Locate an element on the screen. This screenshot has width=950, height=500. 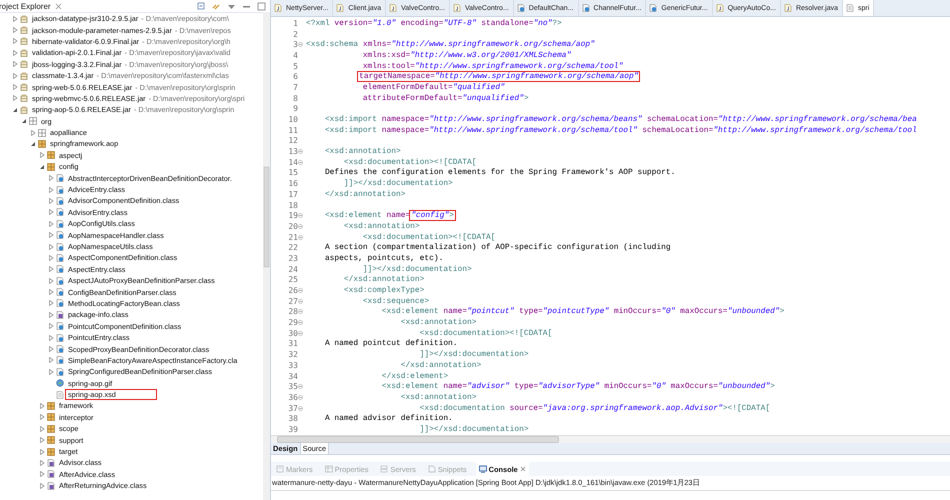
servers-icon is located at coordinates (384, 469).